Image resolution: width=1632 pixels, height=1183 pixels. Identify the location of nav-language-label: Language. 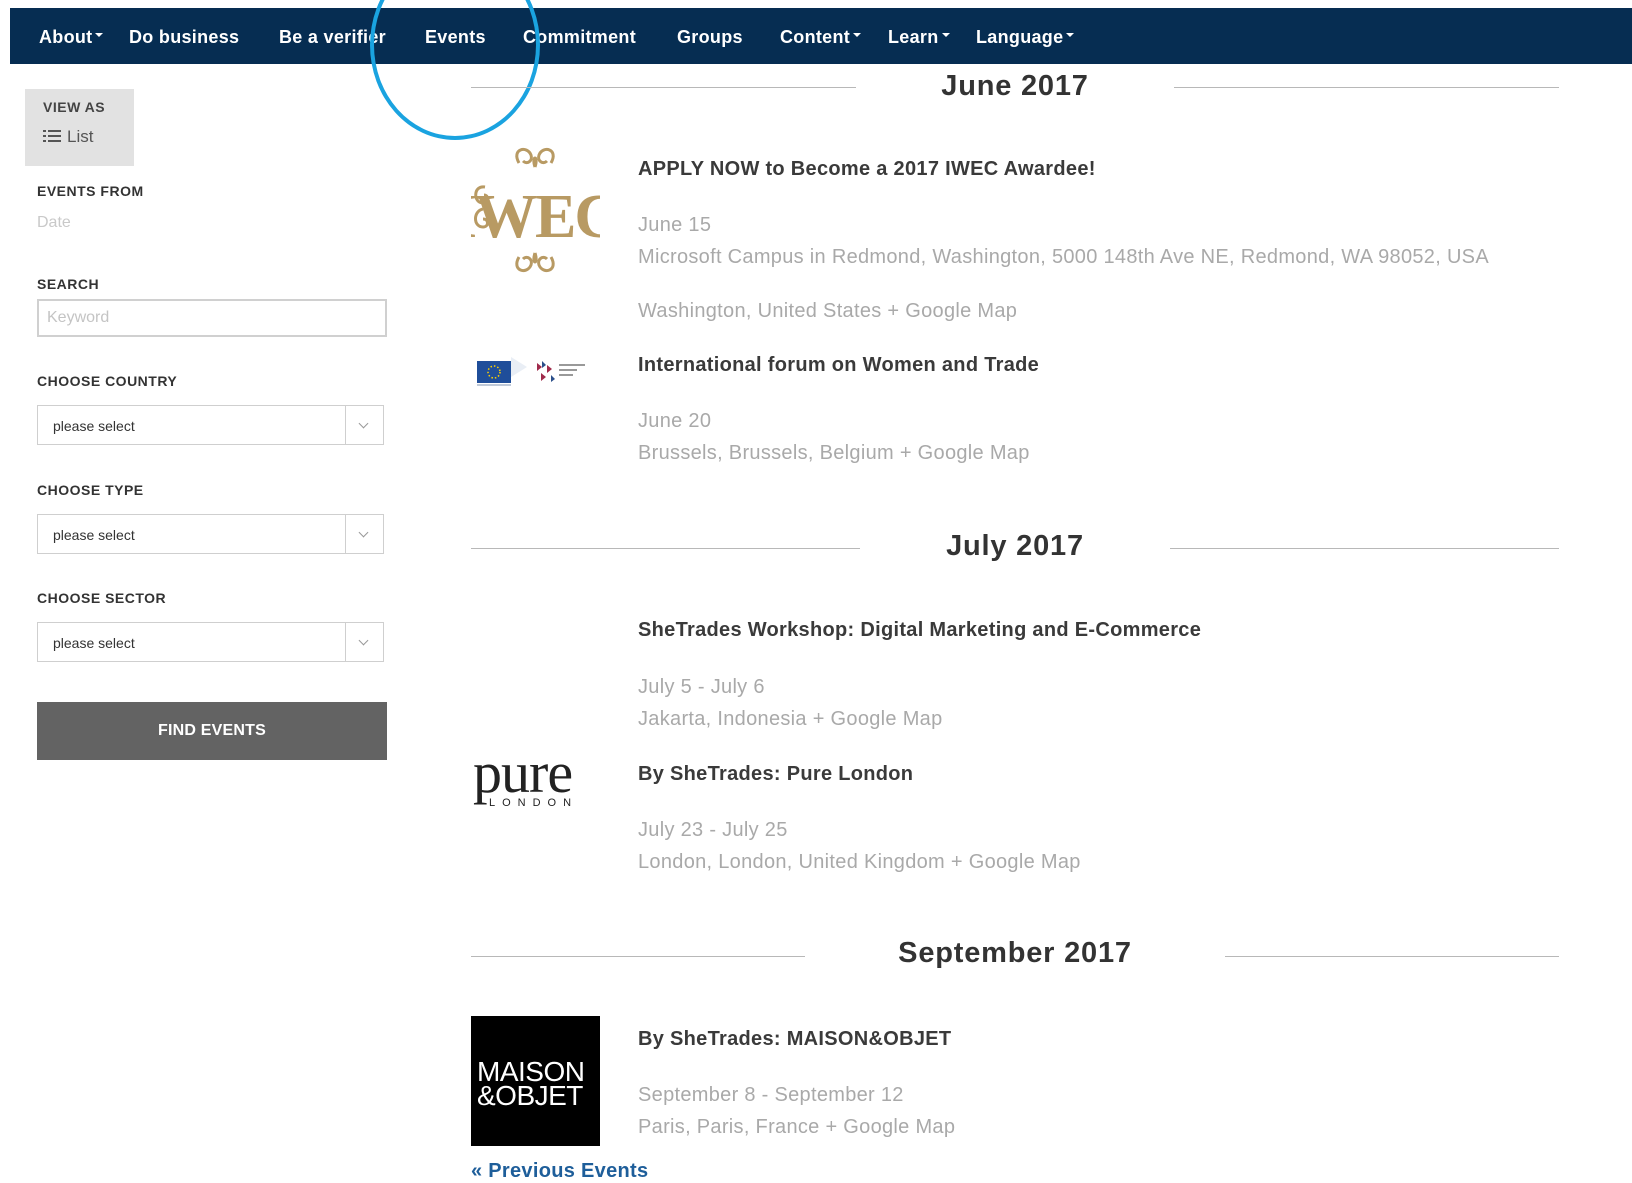
(1020, 37).